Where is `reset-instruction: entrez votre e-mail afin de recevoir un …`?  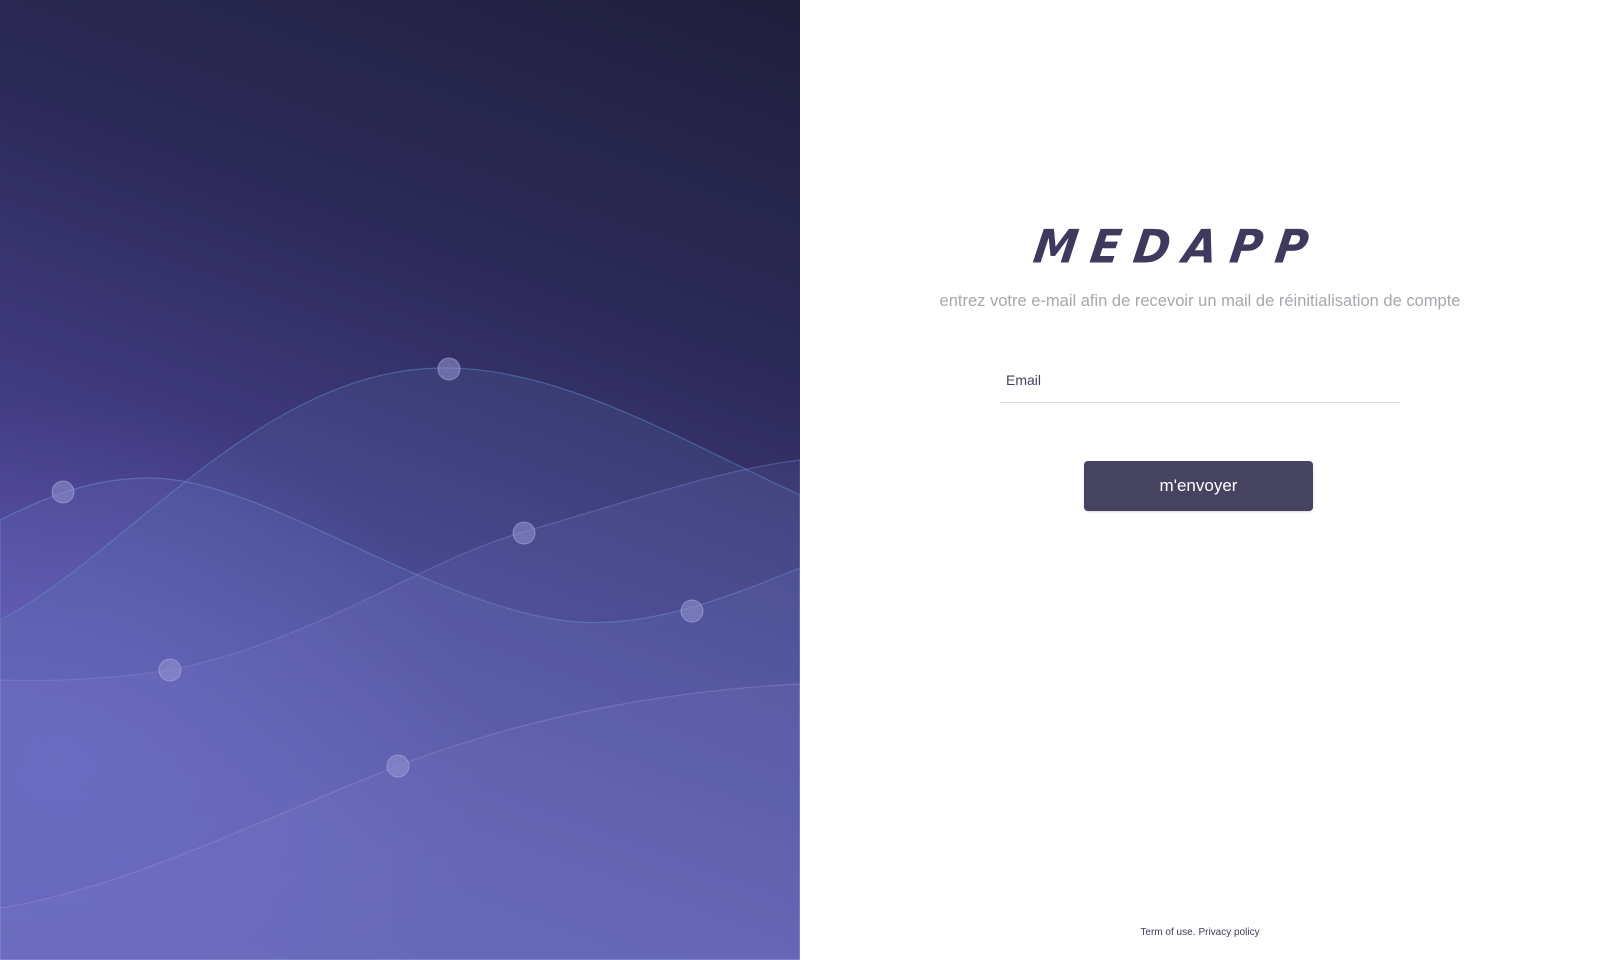
reset-instruction: entrez votre e-mail afin de recevoir un … is located at coordinates (1200, 301).